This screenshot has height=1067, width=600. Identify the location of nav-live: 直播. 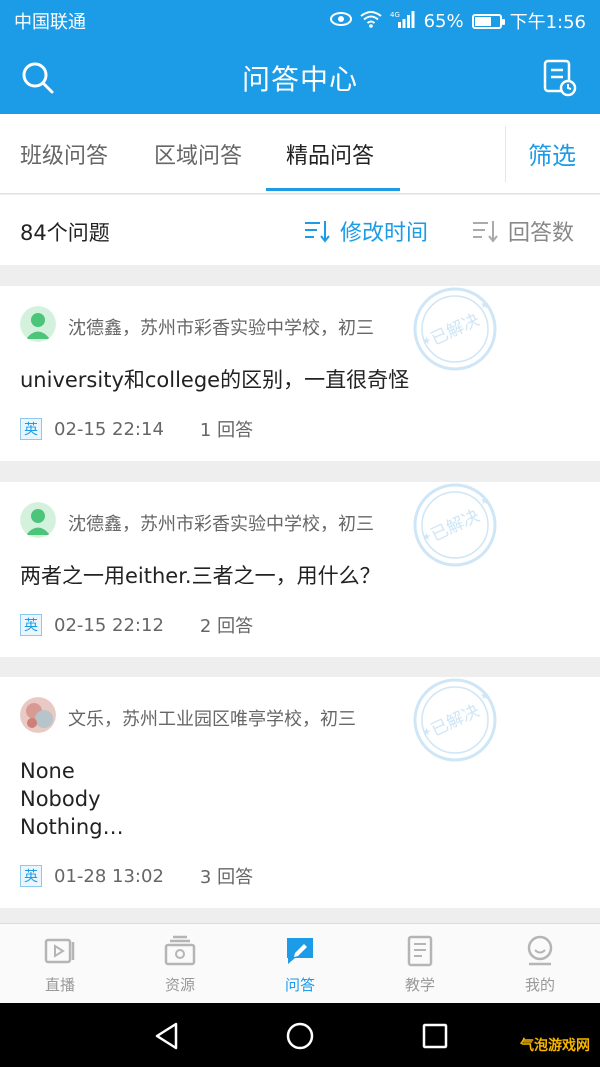
(60, 964).